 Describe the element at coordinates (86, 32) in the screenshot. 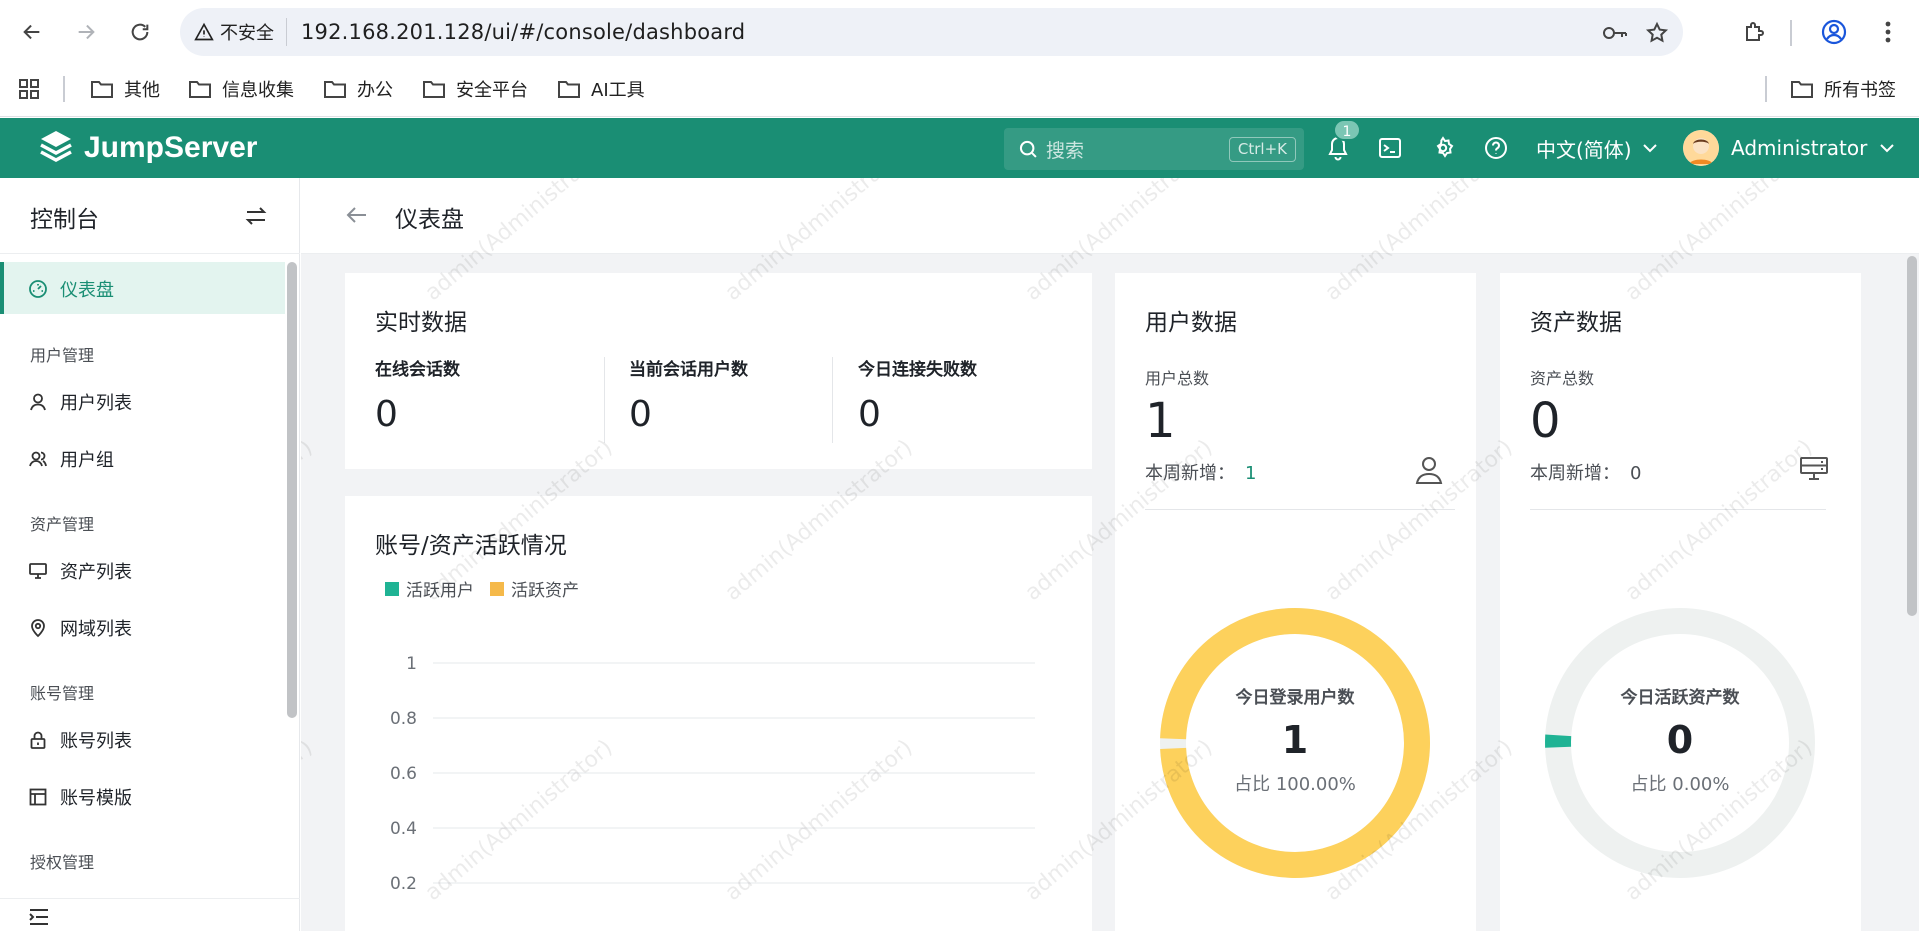

I see `forward-arrow-icon` at that location.